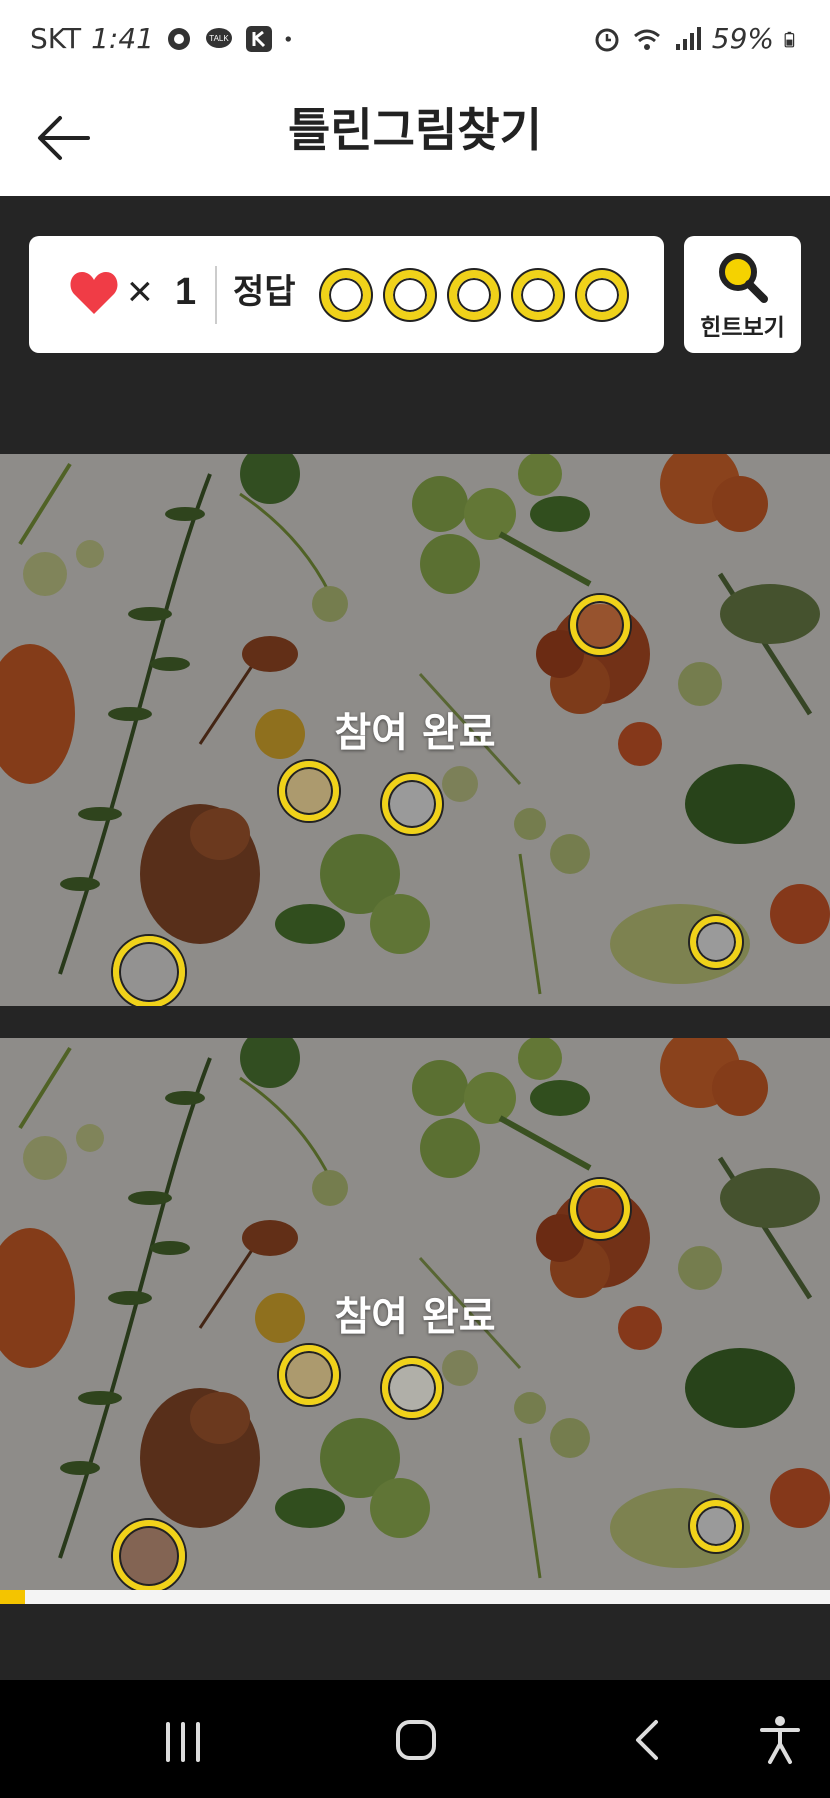 The height and width of the screenshot is (1798, 830). I want to click on svg-text: TALK, so click(219, 38).